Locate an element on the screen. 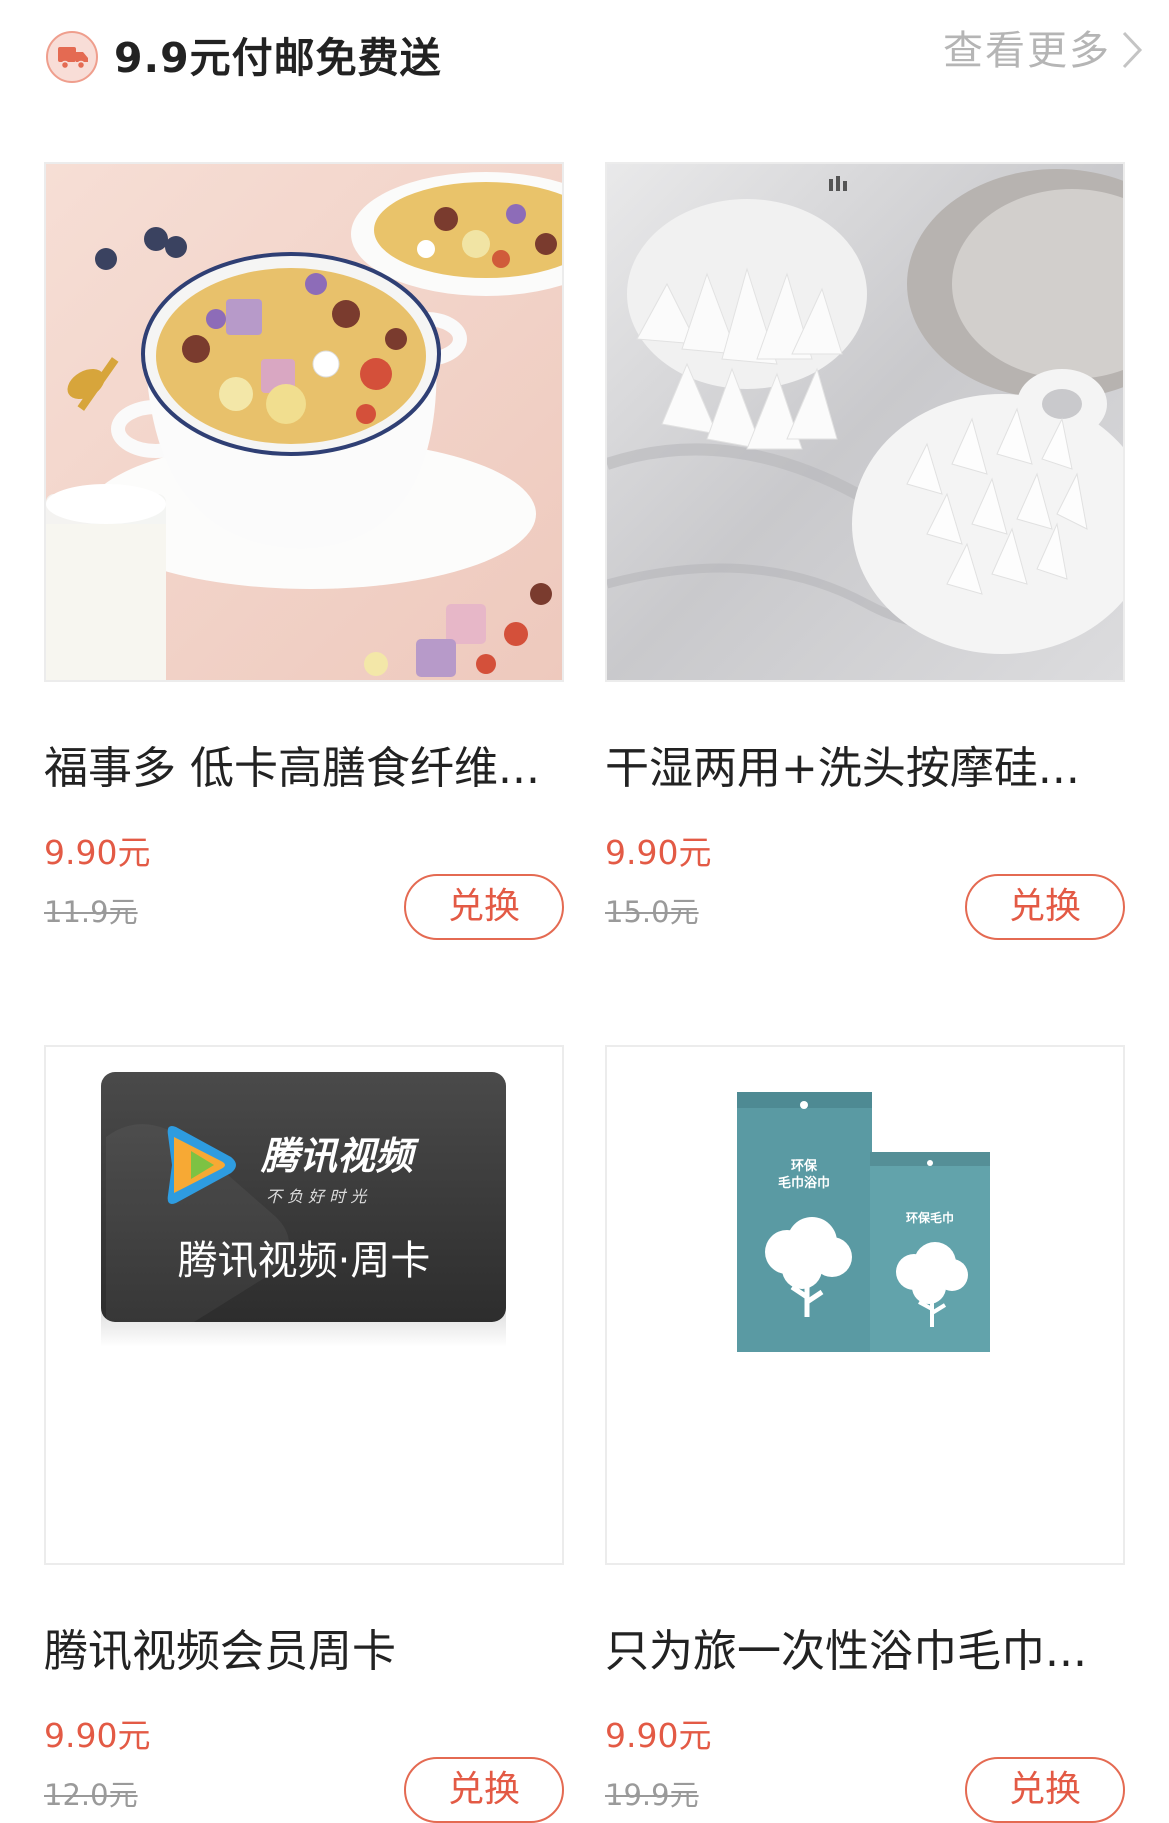  view-more-link: 查看更多 is located at coordinates (1027, 47).